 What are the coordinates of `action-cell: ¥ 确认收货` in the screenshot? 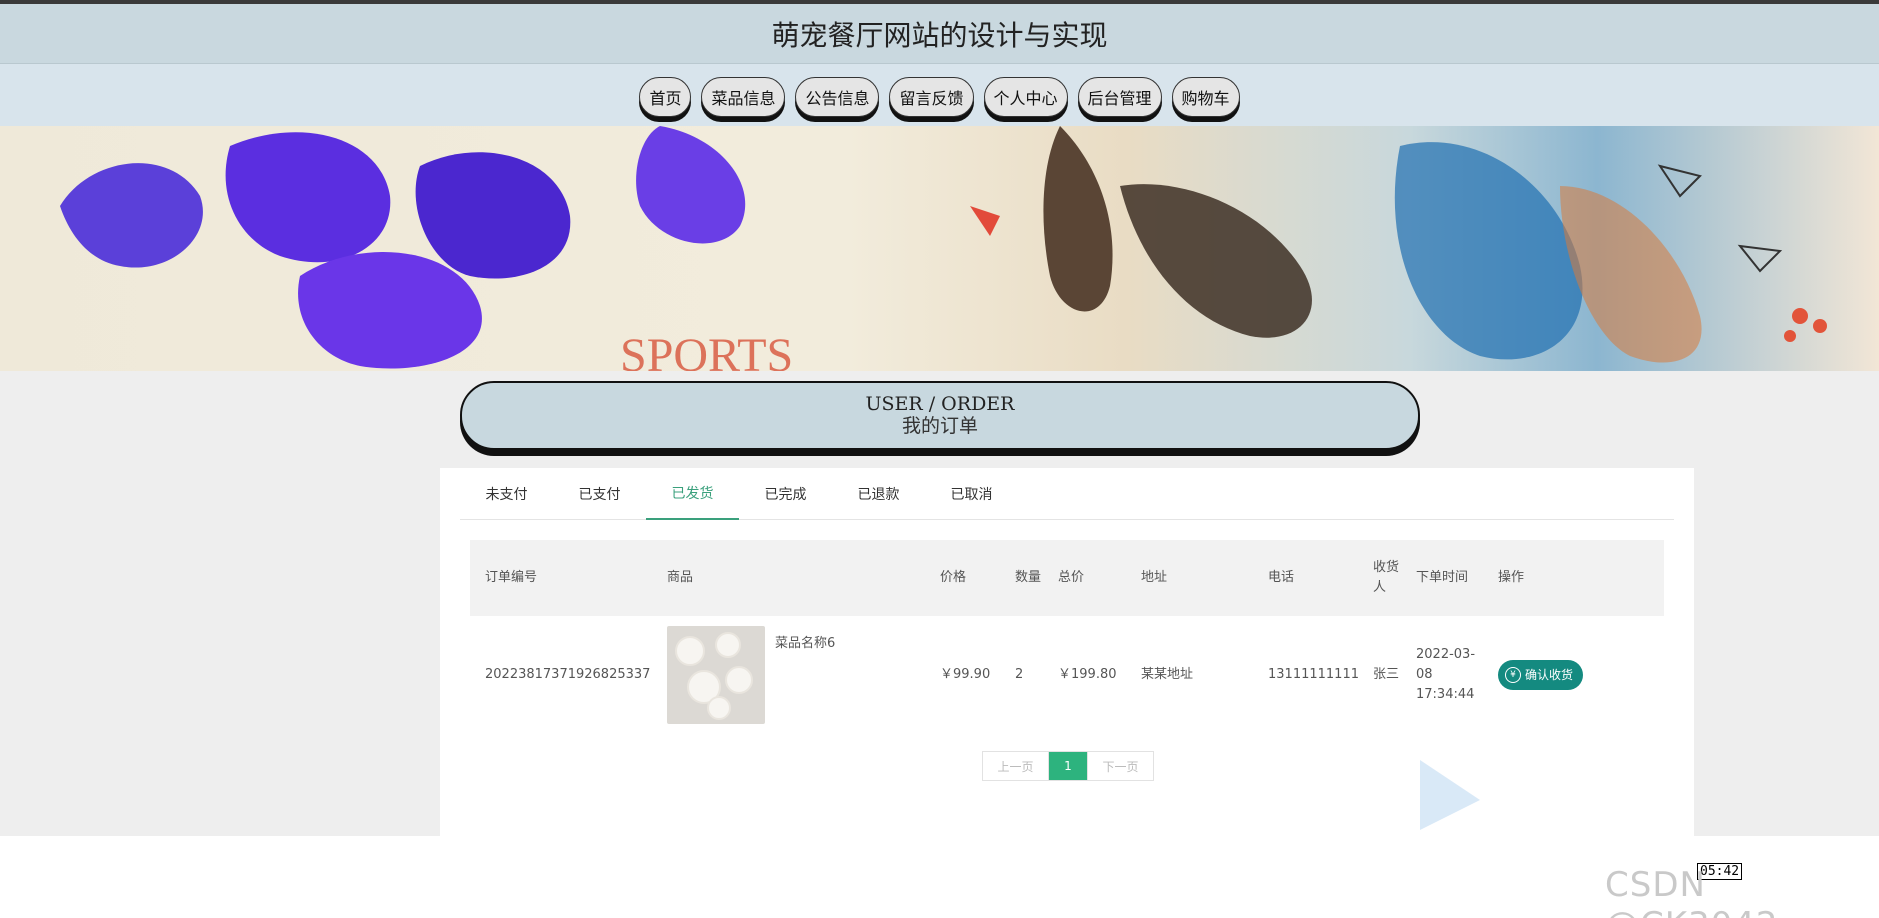 It's located at (1573, 675).